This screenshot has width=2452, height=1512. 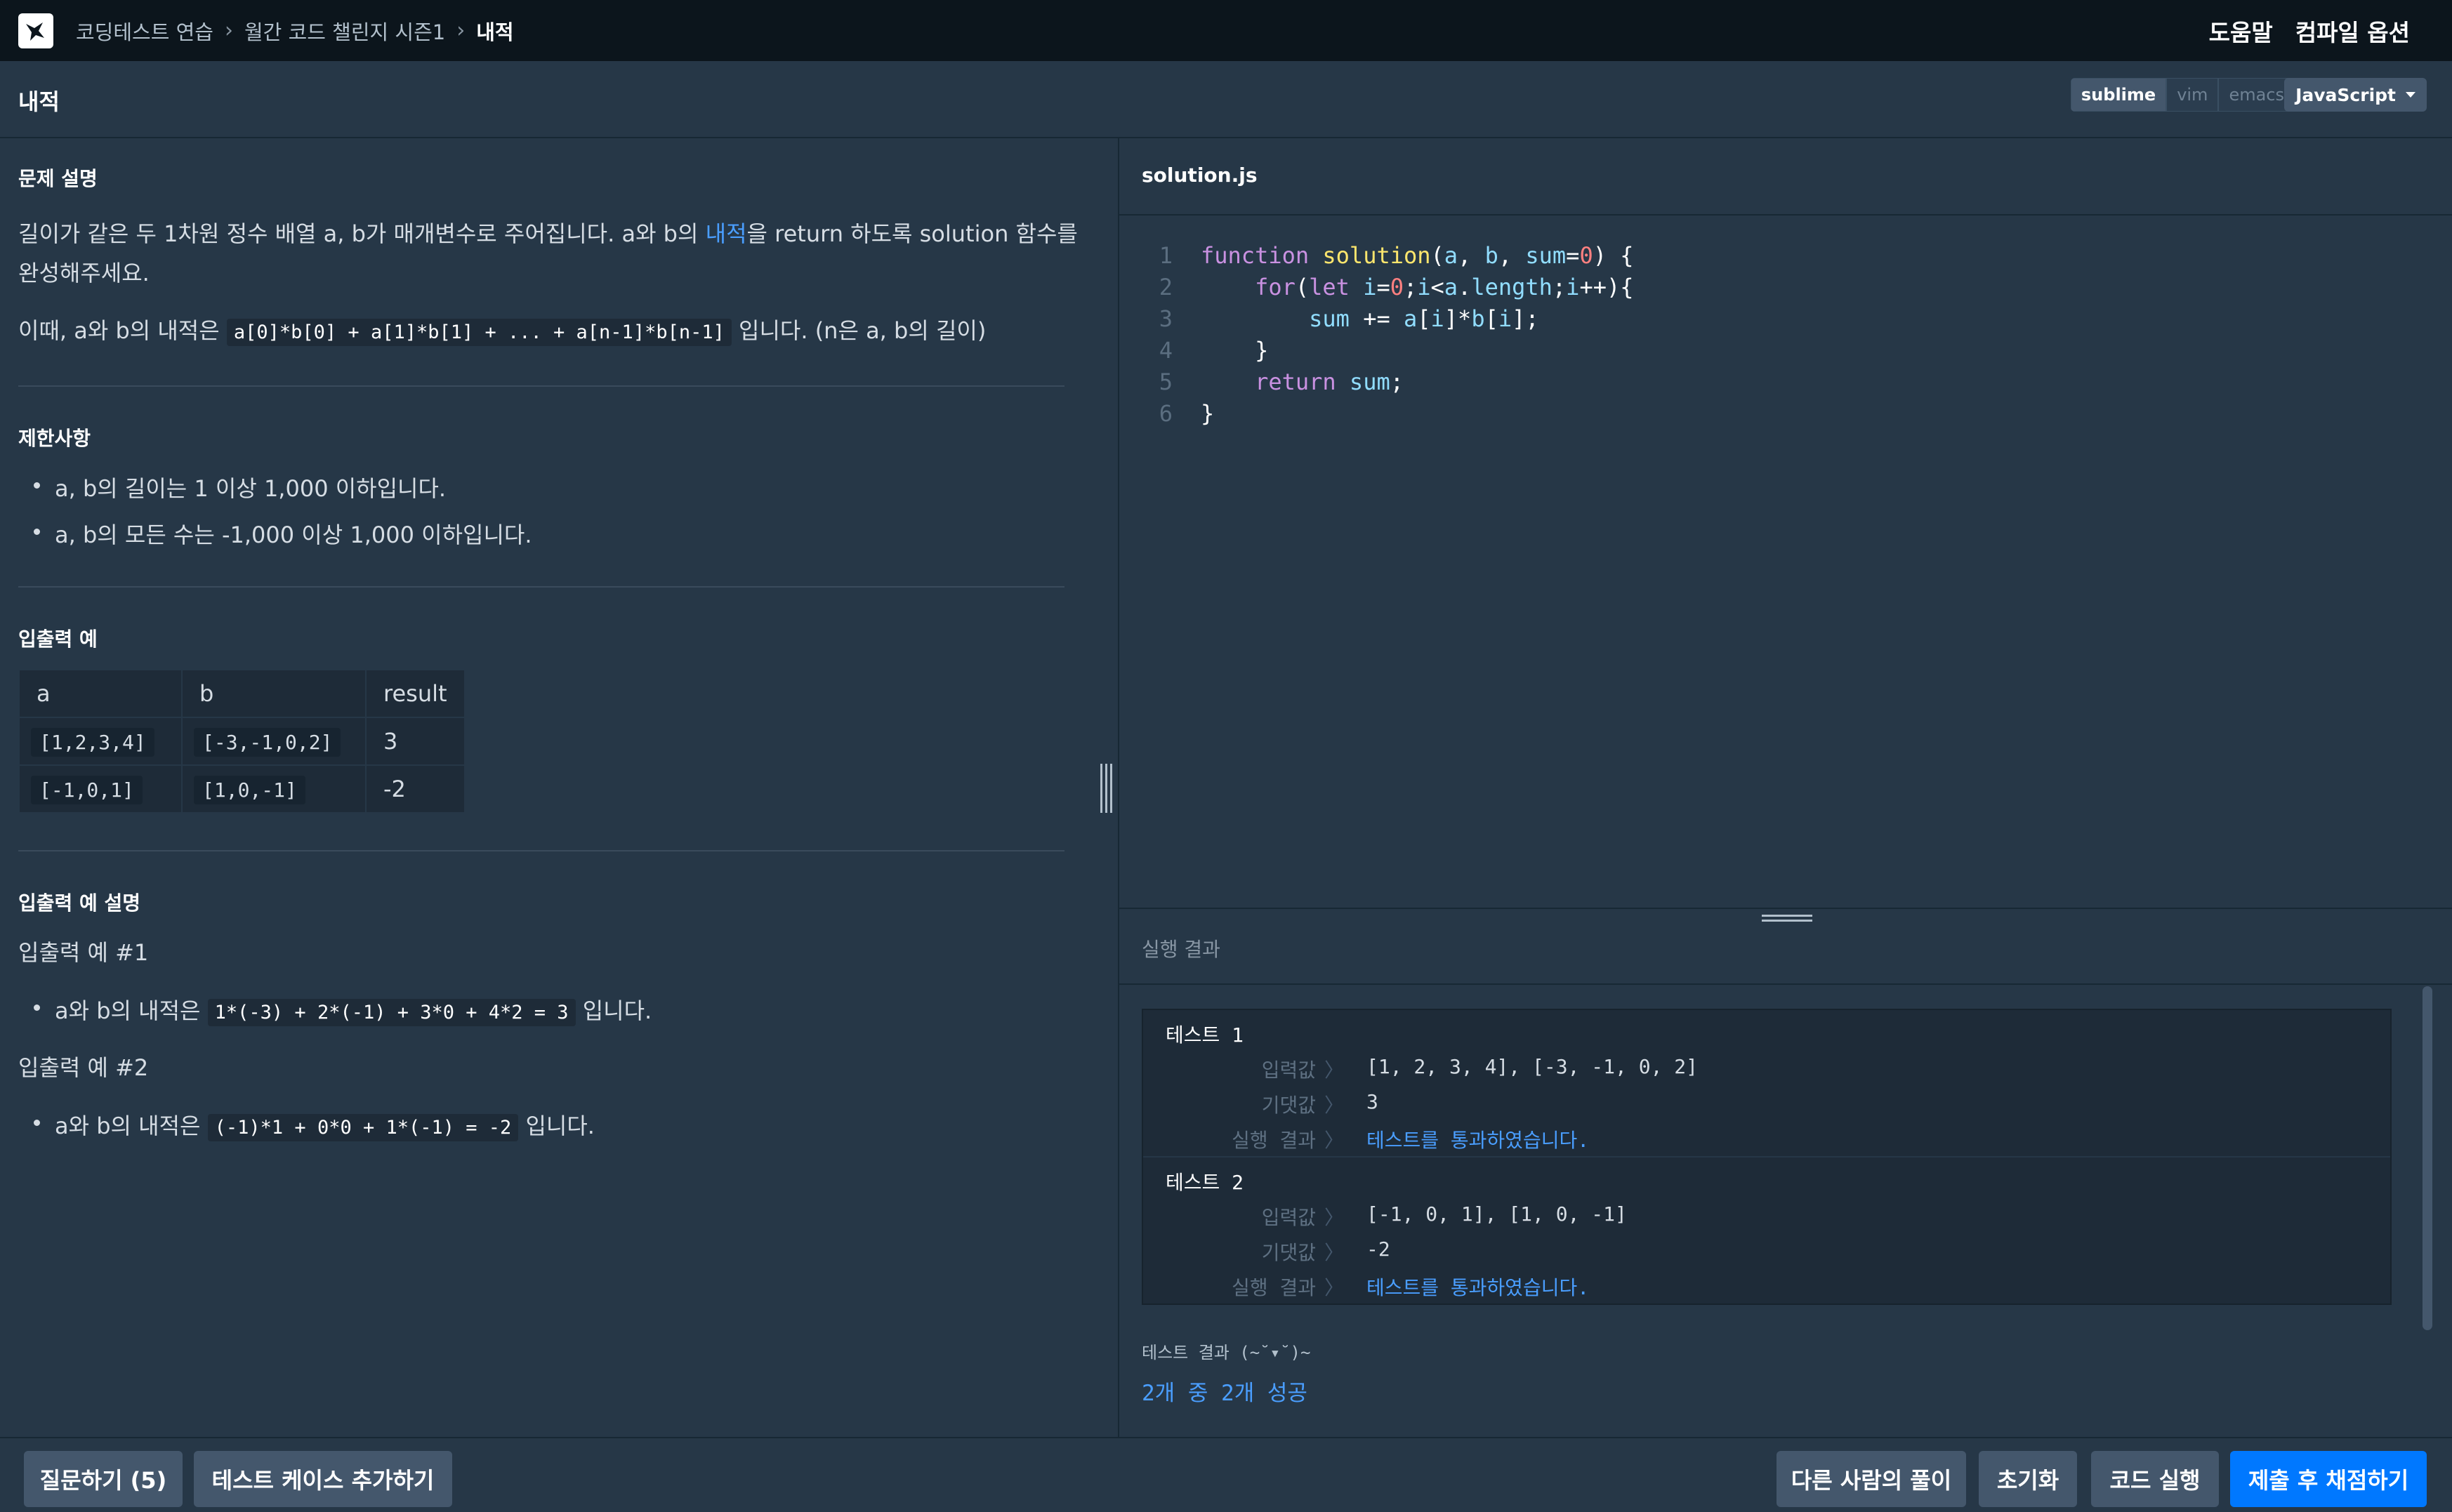 I want to click on constraints-heading: 제한사항, so click(x=54, y=438).